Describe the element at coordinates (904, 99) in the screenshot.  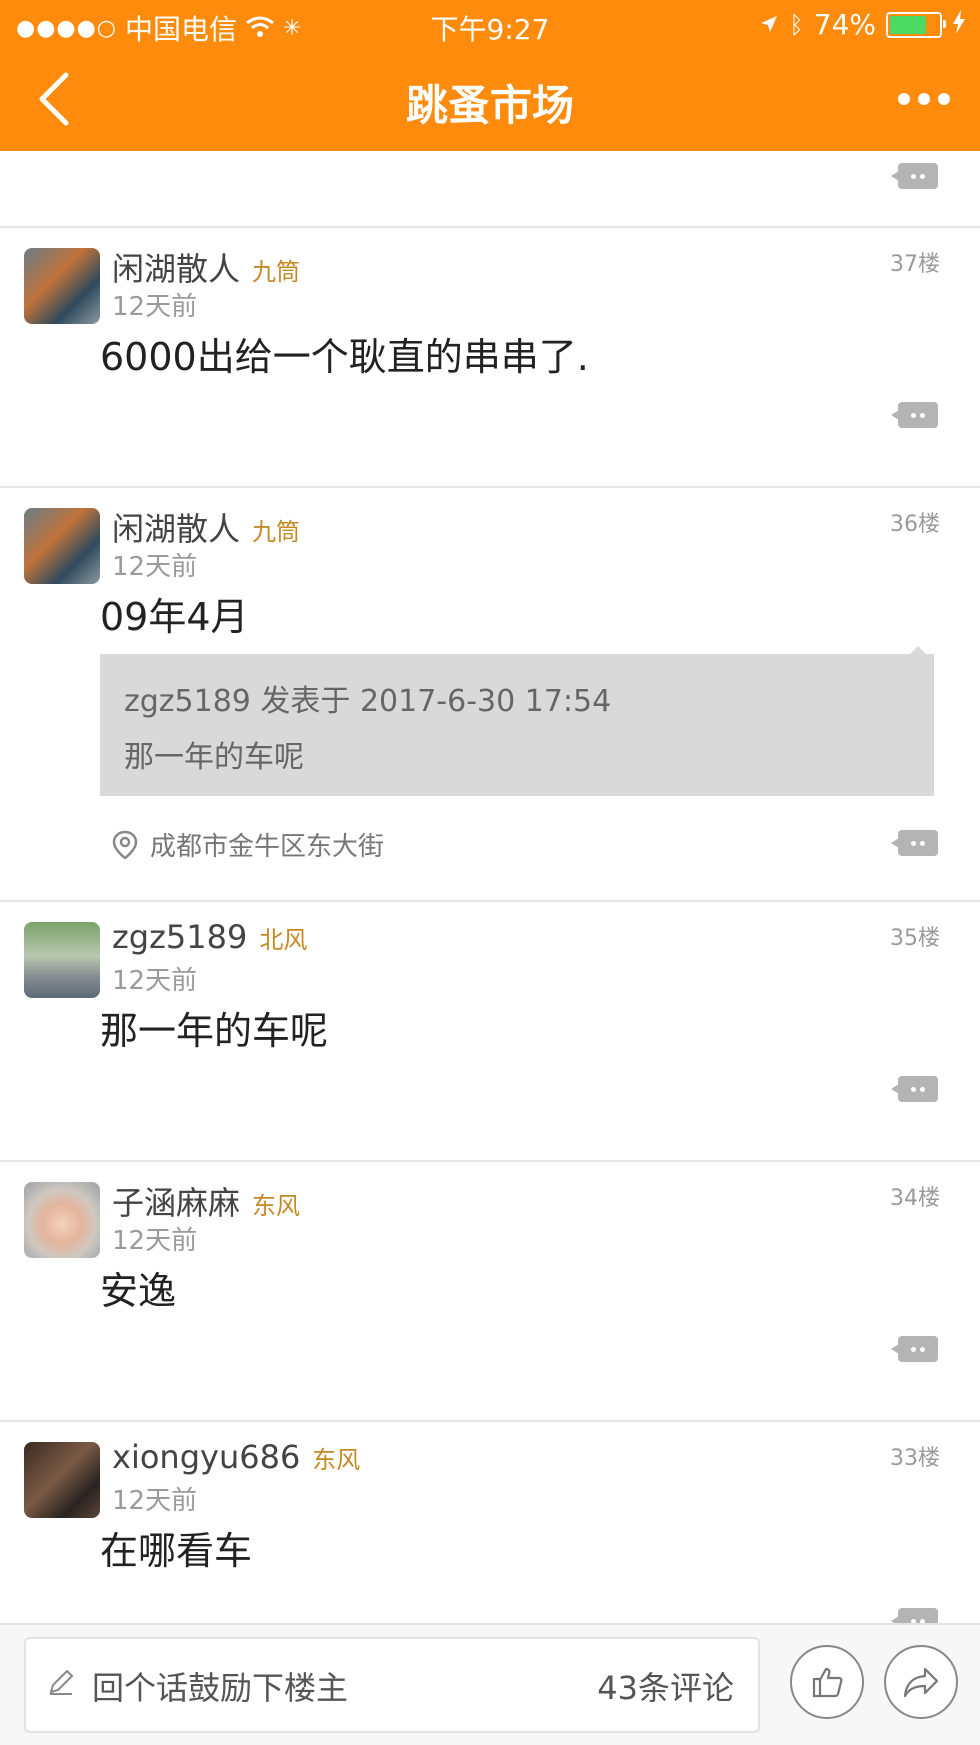
I see `more-dots-icon` at that location.